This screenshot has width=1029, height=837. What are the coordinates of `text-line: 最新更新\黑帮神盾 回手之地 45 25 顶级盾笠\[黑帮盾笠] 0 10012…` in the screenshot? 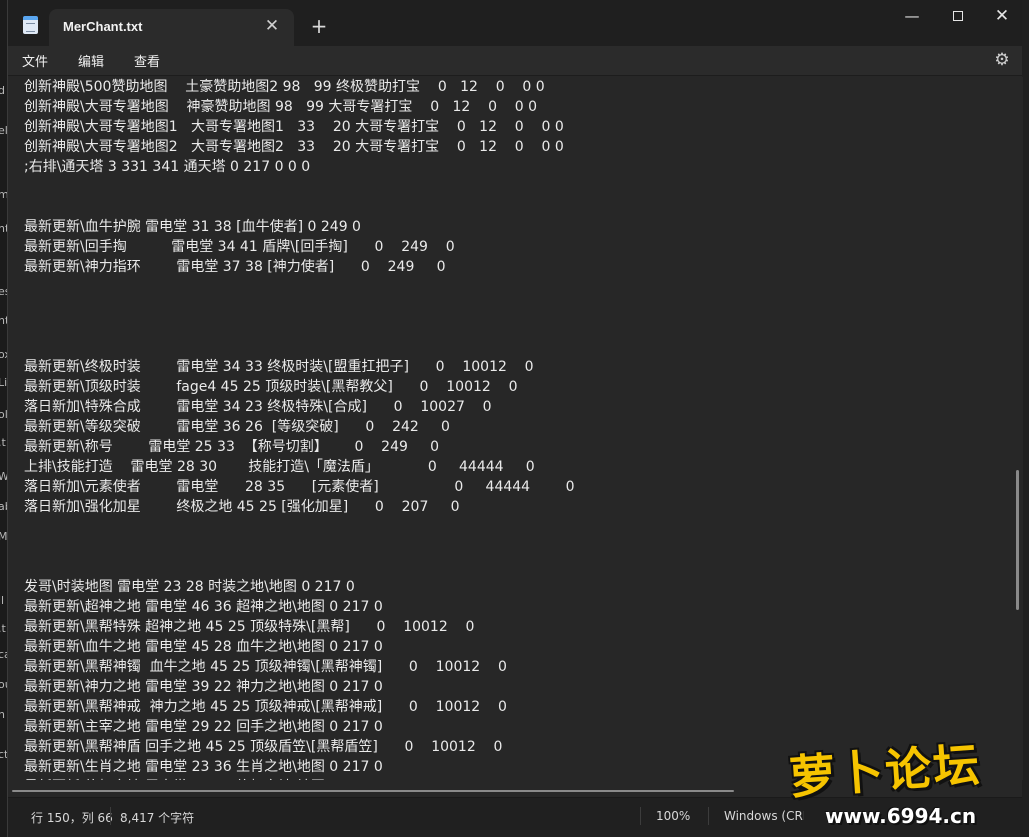 It's located at (263, 747).